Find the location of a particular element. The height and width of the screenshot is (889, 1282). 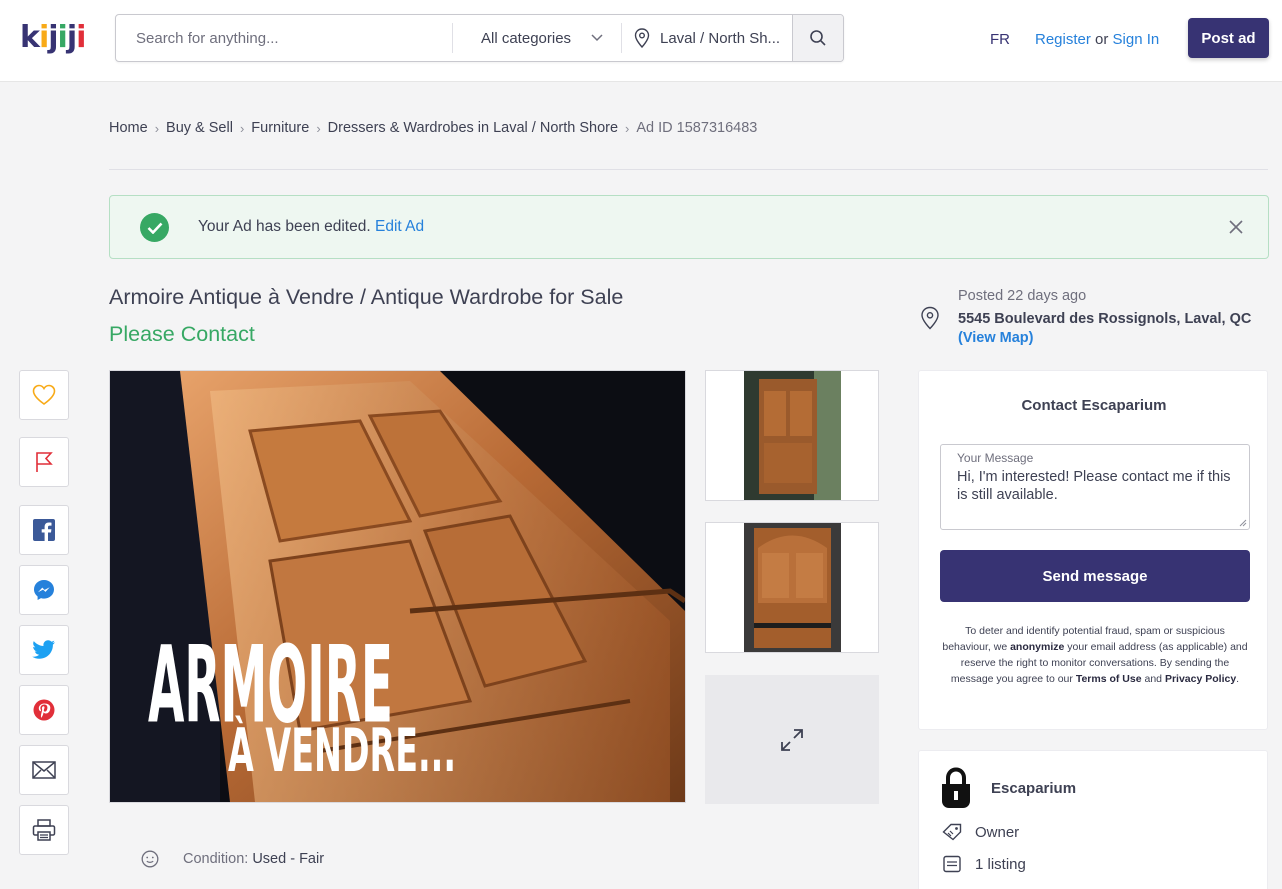

seller-listings-row: 1 listing is located at coordinates (983, 864).